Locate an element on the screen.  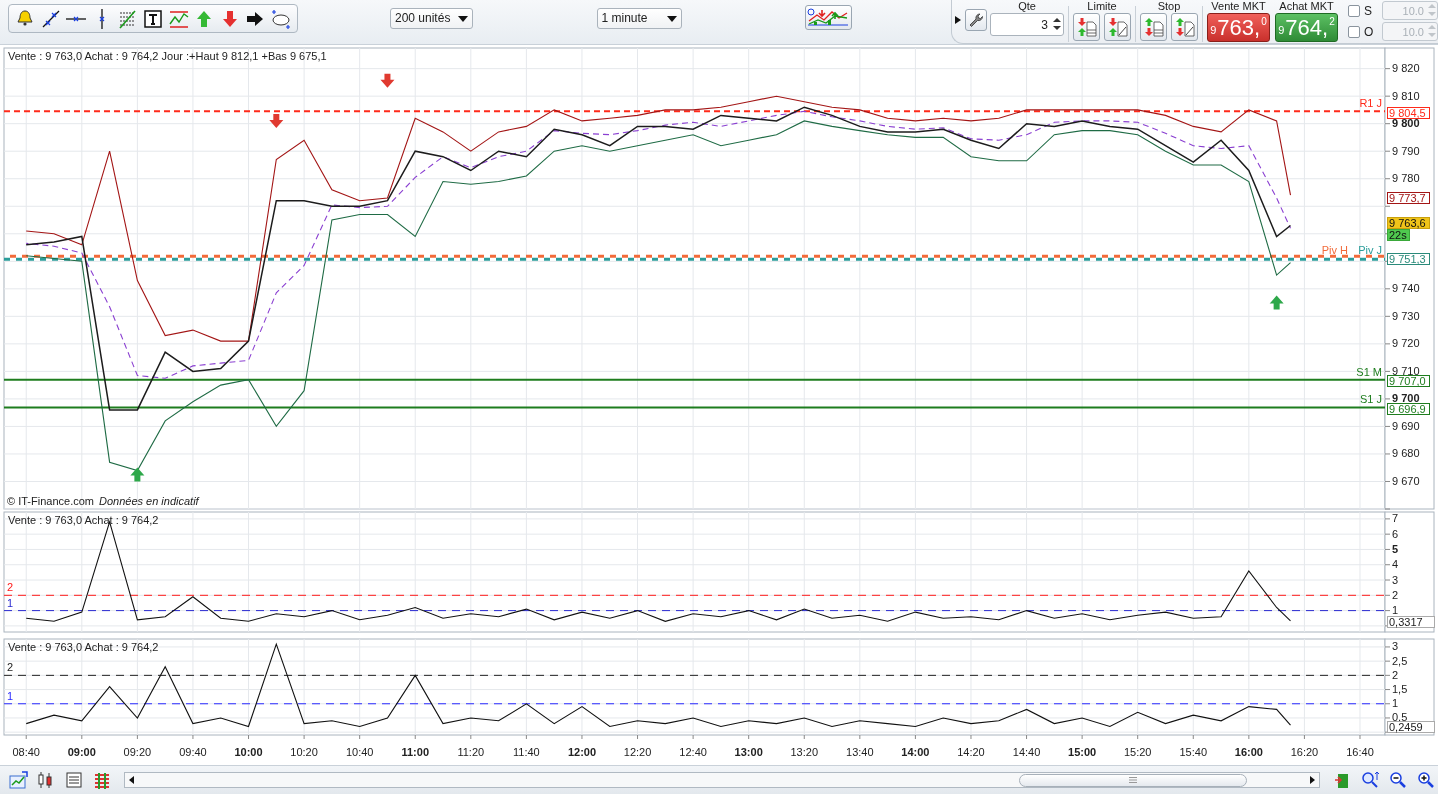
chart-header: Vente : 9 763,0 Achat : 9 764,2 Jour :+Haut 9 812,1 +Bas 9 675,1 is located at coordinates (167, 56).